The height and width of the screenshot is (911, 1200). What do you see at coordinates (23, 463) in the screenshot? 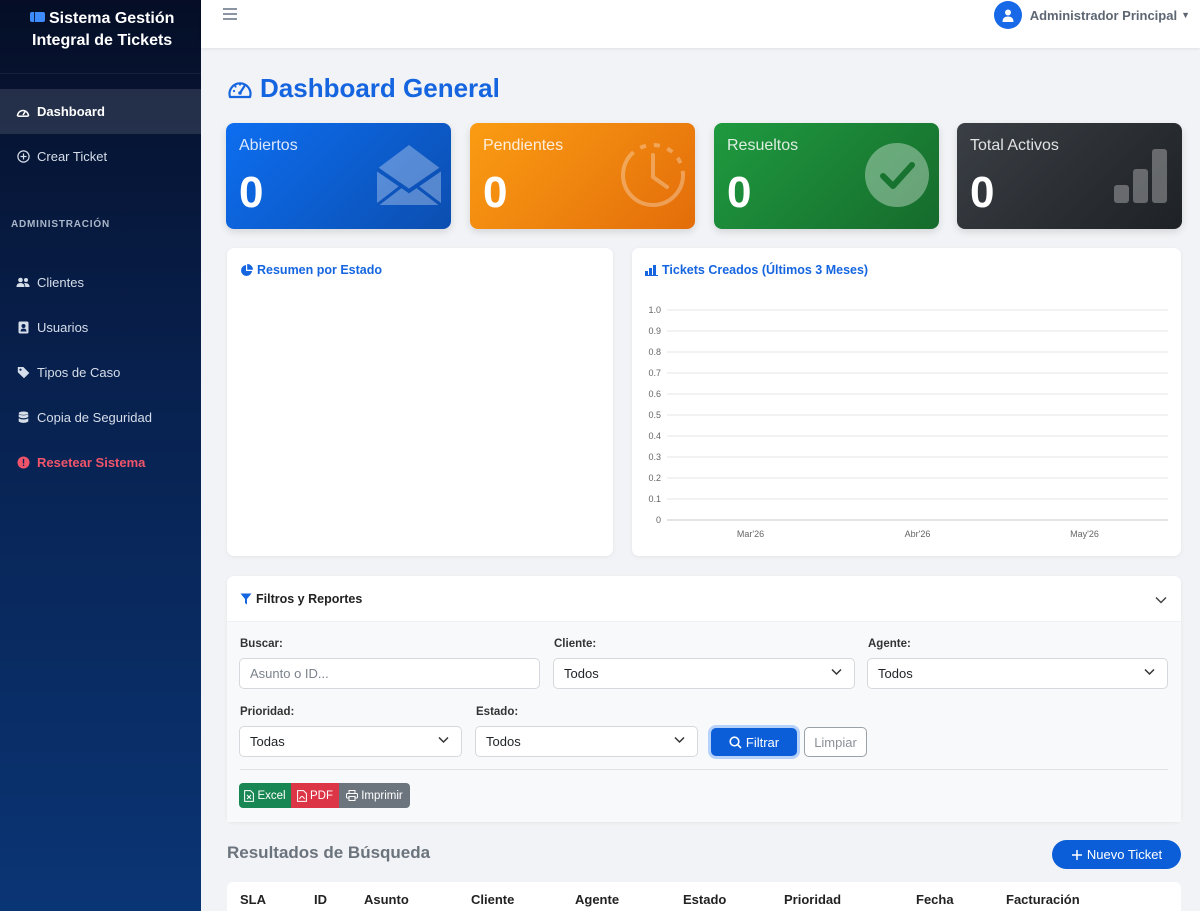
I see `alert-circle-icon` at bounding box center [23, 463].